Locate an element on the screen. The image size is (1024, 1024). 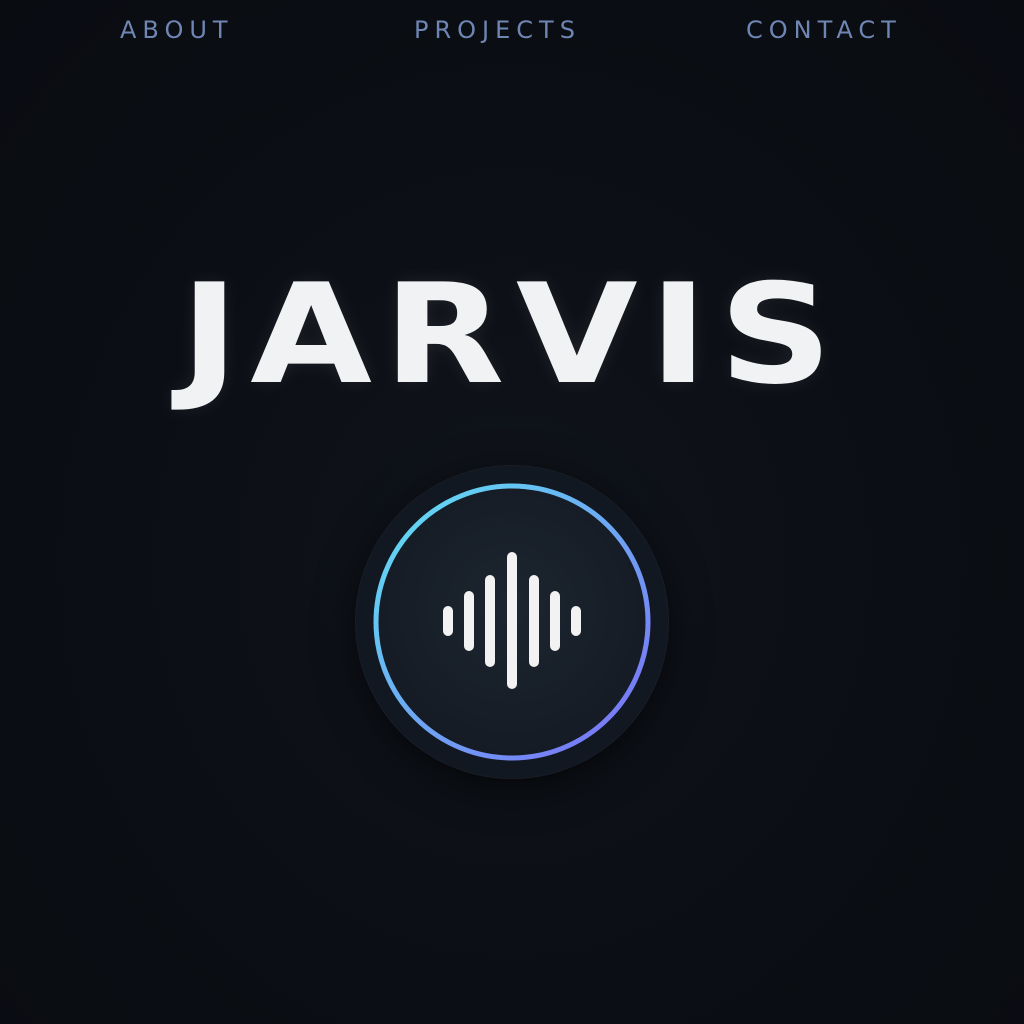
top-nav: ABOUT PROJECTS CONTACT is located at coordinates (512, 35).